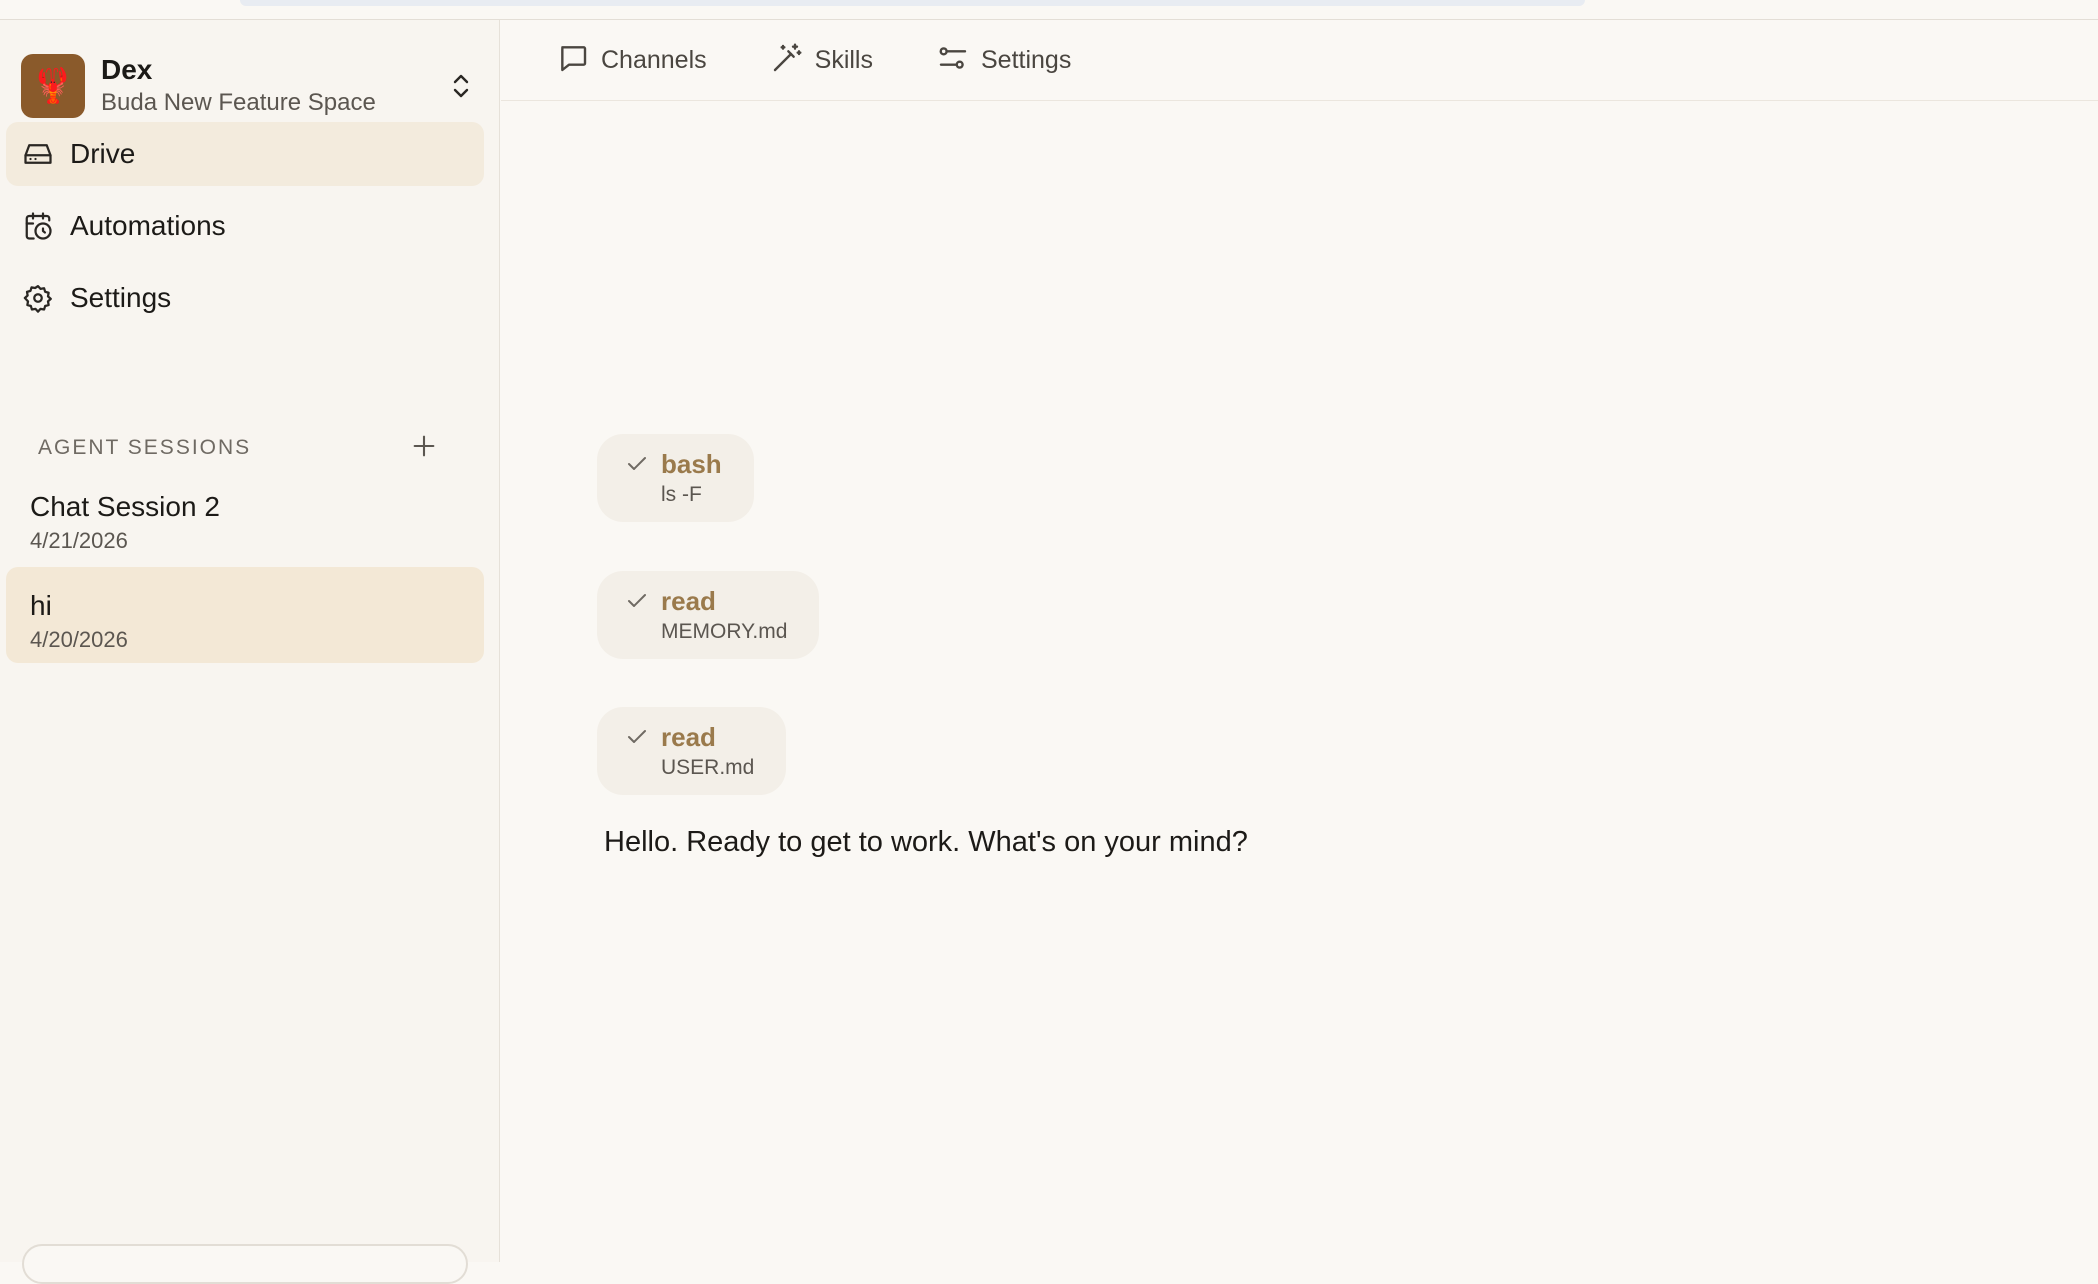 The height and width of the screenshot is (1284, 2098). I want to click on session-item: Chat Session 2 4/21/2026, so click(245, 516).